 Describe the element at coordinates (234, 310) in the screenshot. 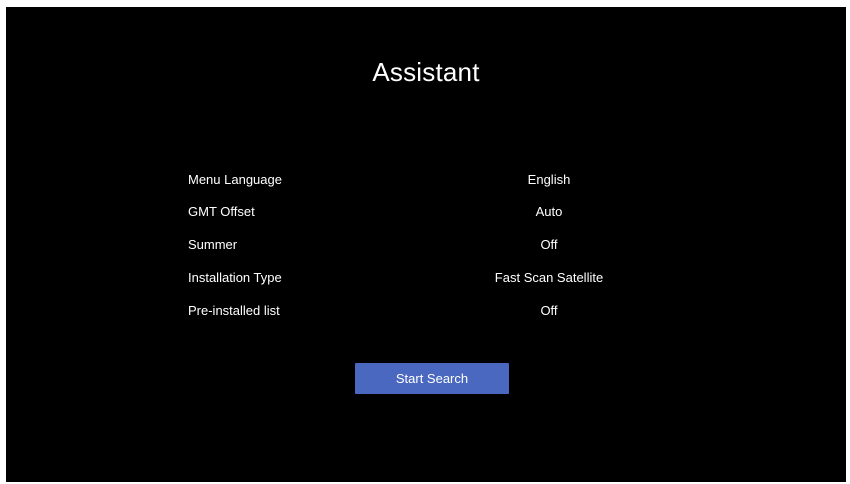

I see `setting-label: Pre-installed list` at that location.